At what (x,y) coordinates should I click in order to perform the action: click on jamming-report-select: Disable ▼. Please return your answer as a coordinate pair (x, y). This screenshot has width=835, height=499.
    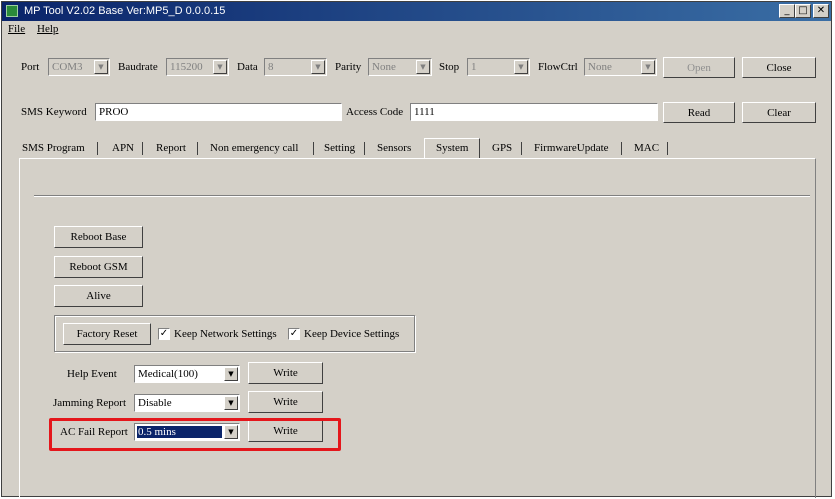
    Looking at the image, I should click on (187, 403).